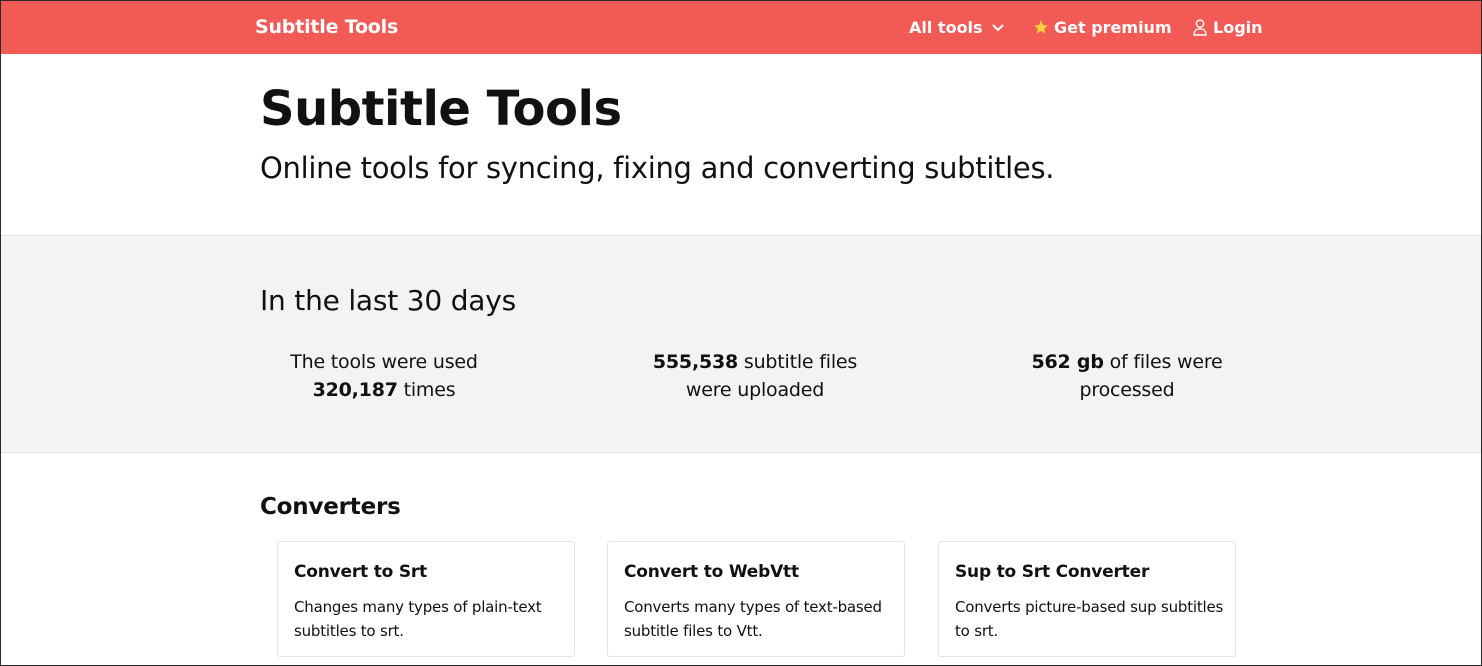 The width and height of the screenshot is (1482, 666). What do you see at coordinates (800, 362) in the screenshot?
I see `stat-files-uploaded-suffix-1: subtitle files` at bounding box center [800, 362].